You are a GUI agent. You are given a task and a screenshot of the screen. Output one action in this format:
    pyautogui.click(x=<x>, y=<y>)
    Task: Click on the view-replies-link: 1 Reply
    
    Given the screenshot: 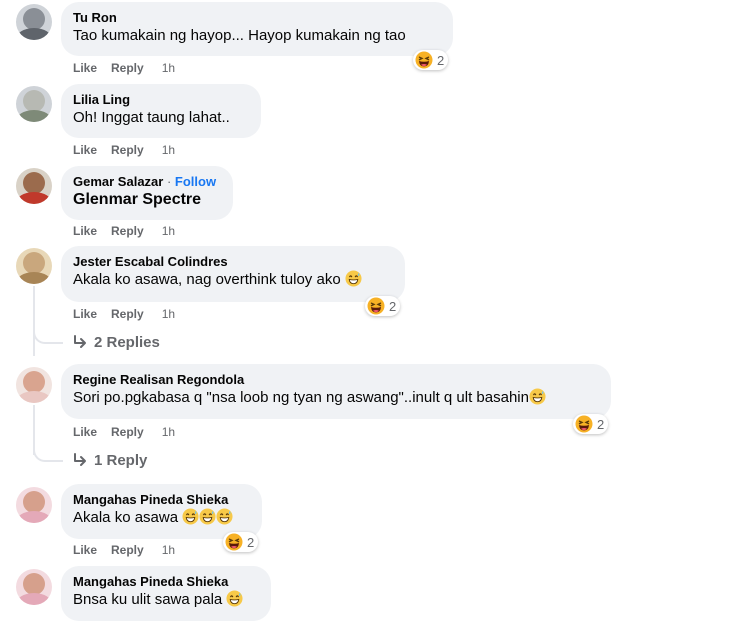 What is the action you would take?
    pyautogui.click(x=109, y=460)
    